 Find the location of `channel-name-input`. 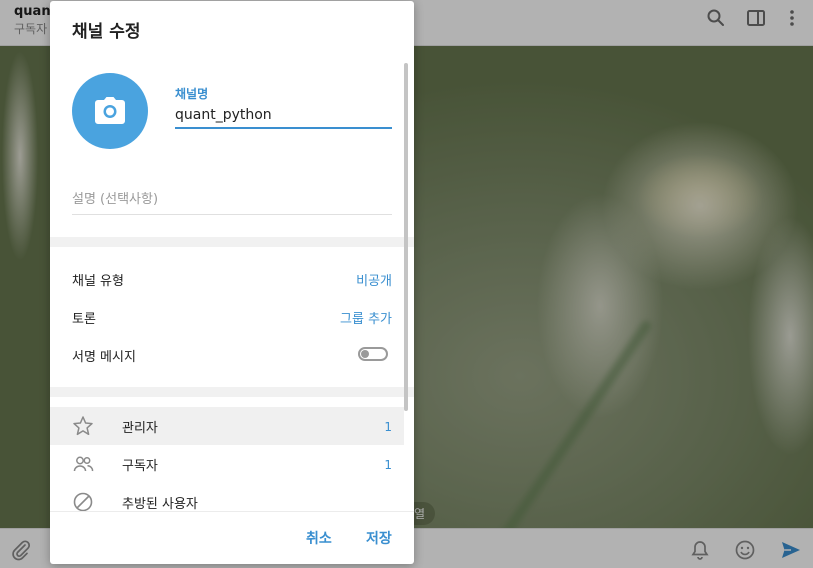

channel-name-input is located at coordinates (283, 116).